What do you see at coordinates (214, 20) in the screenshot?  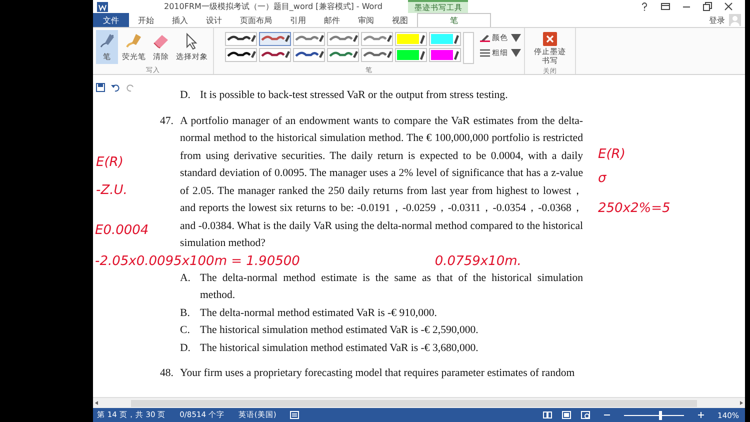 I see `ribbon-tab: 设计` at bounding box center [214, 20].